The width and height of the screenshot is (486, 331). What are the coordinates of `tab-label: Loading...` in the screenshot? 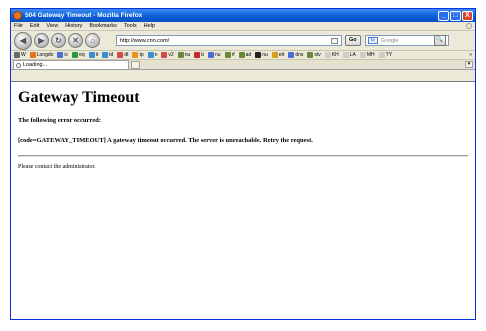 It's located at (35, 65).